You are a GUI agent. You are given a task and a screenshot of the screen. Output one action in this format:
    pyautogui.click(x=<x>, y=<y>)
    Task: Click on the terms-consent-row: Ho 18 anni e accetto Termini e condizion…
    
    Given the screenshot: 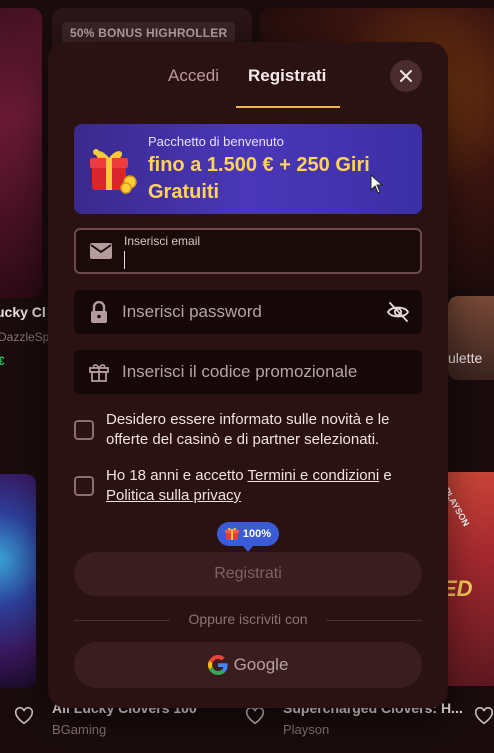 What is the action you would take?
    pyautogui.click(x=248, y=486)
    